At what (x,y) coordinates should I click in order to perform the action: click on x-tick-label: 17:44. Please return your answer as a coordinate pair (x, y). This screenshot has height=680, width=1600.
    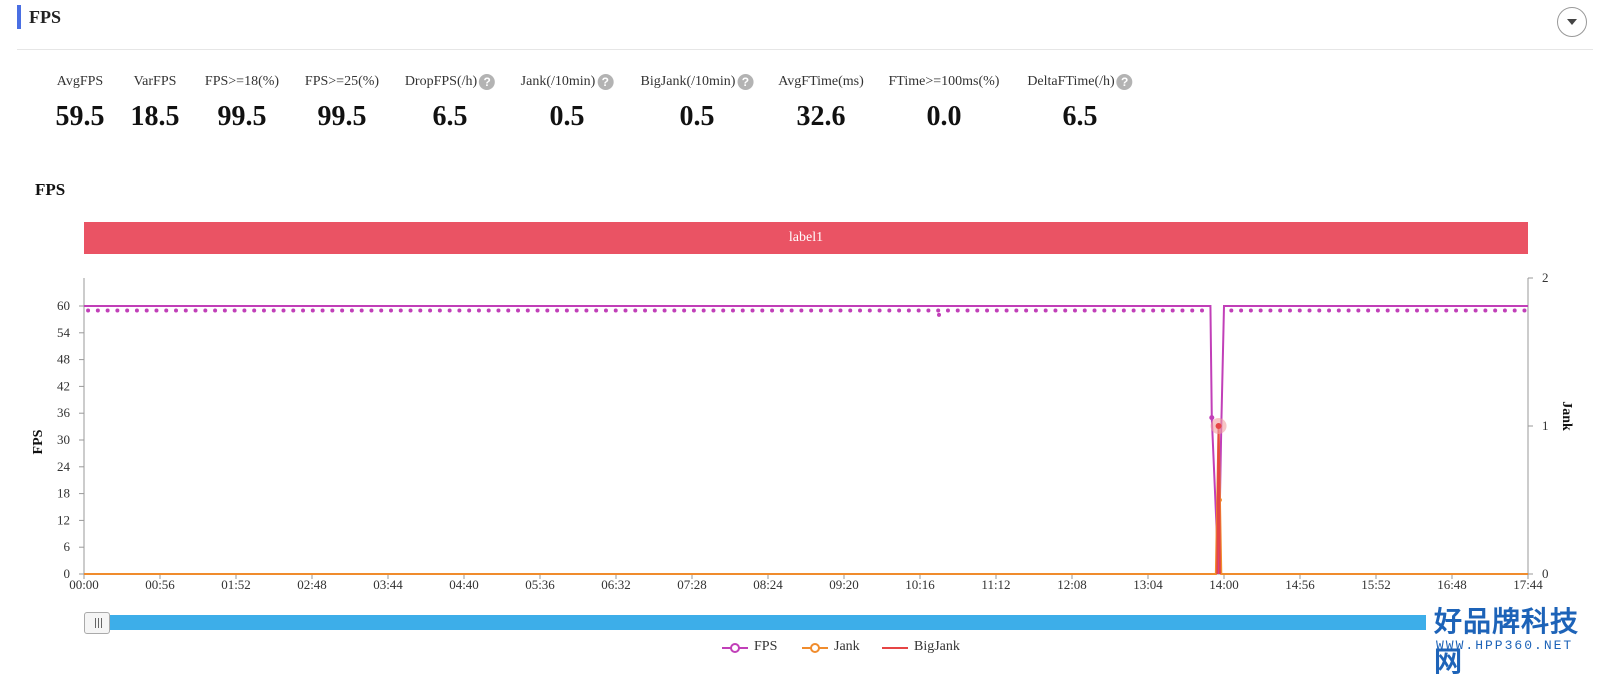
    Looking at the image, I should click on (1528, 584).